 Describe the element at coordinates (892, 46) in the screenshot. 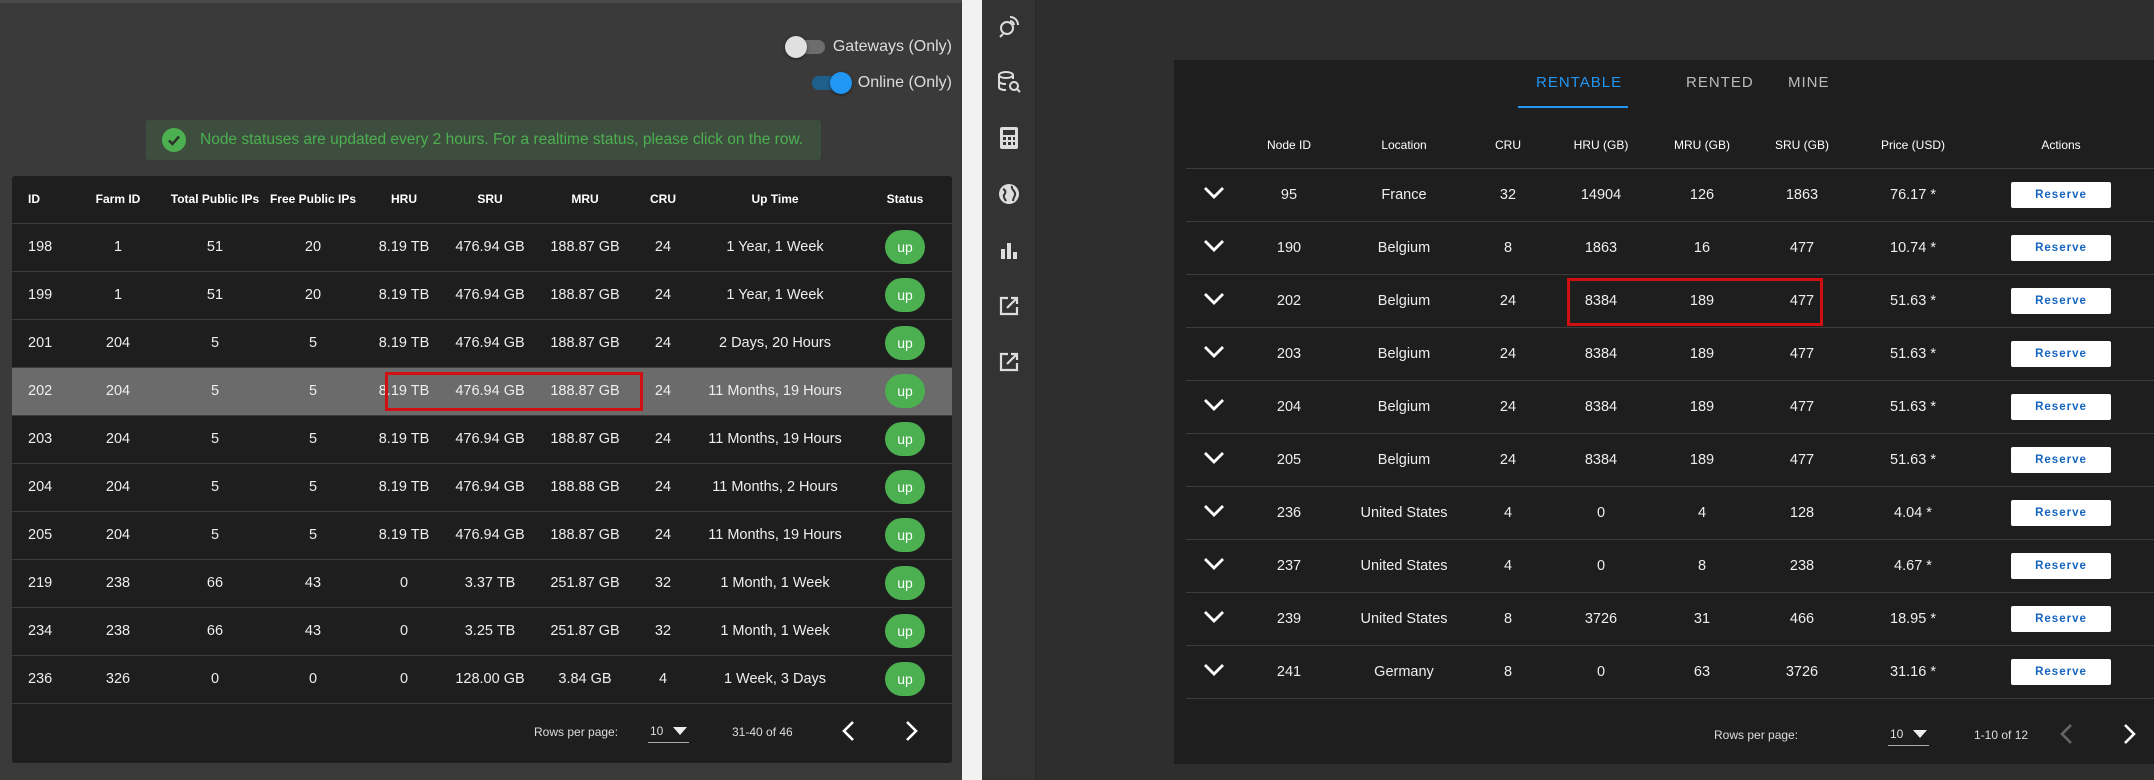

I see `gateways-filter-label: Gateways (Only)` at that location.